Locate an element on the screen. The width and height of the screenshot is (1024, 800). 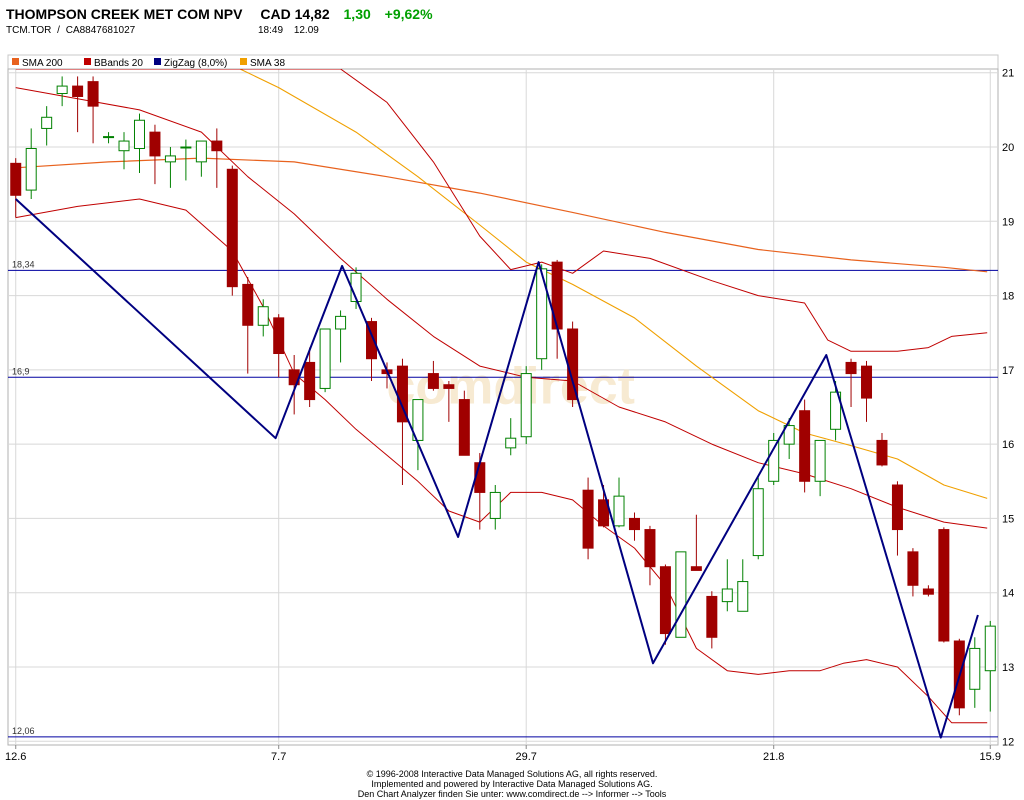
level-label: 12,06 is located at coordinates (23, 731).